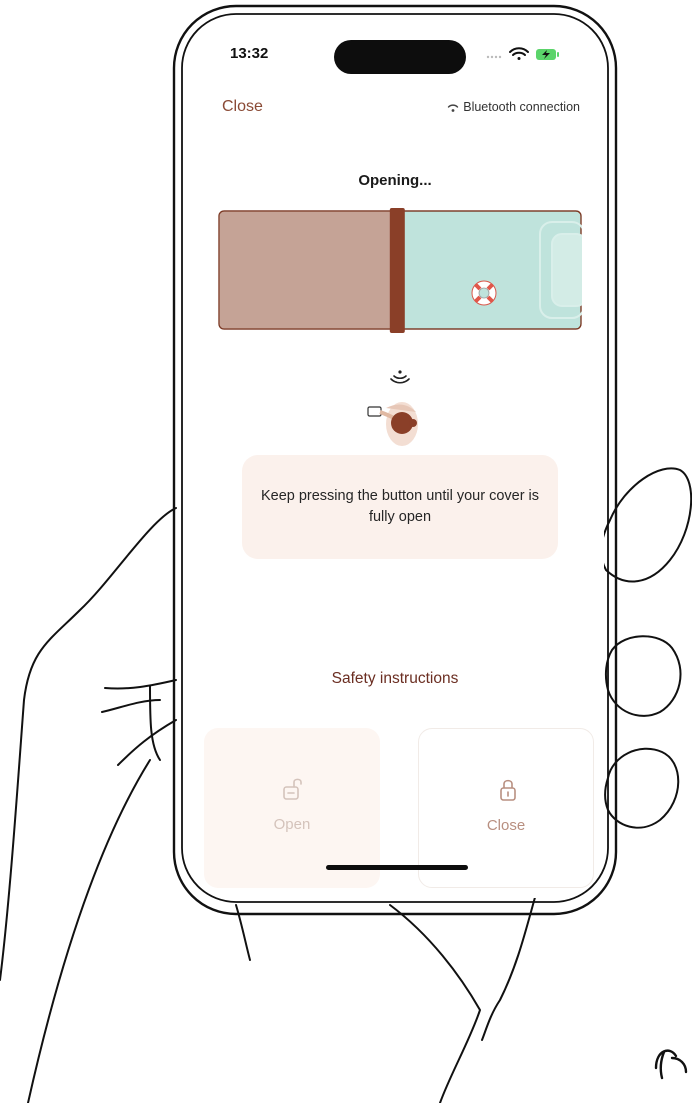  Describe the element at coordinates (392, 408) in the screenshot. I see `user-remote-illustration` at that location.